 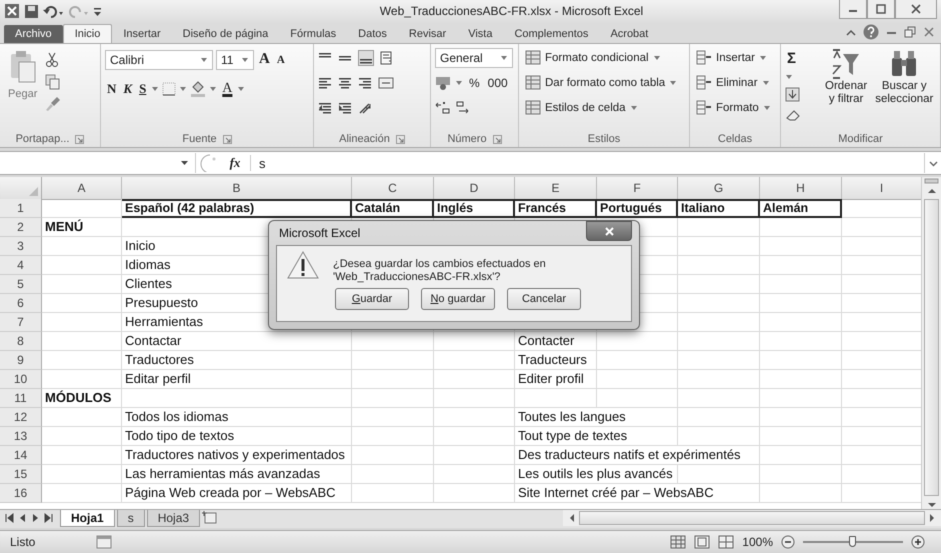 What do you see at coordinates (313, 33) in the screenshot?
I see `ribbon-tab: Fórmulas` at bounding box center [313, 33].